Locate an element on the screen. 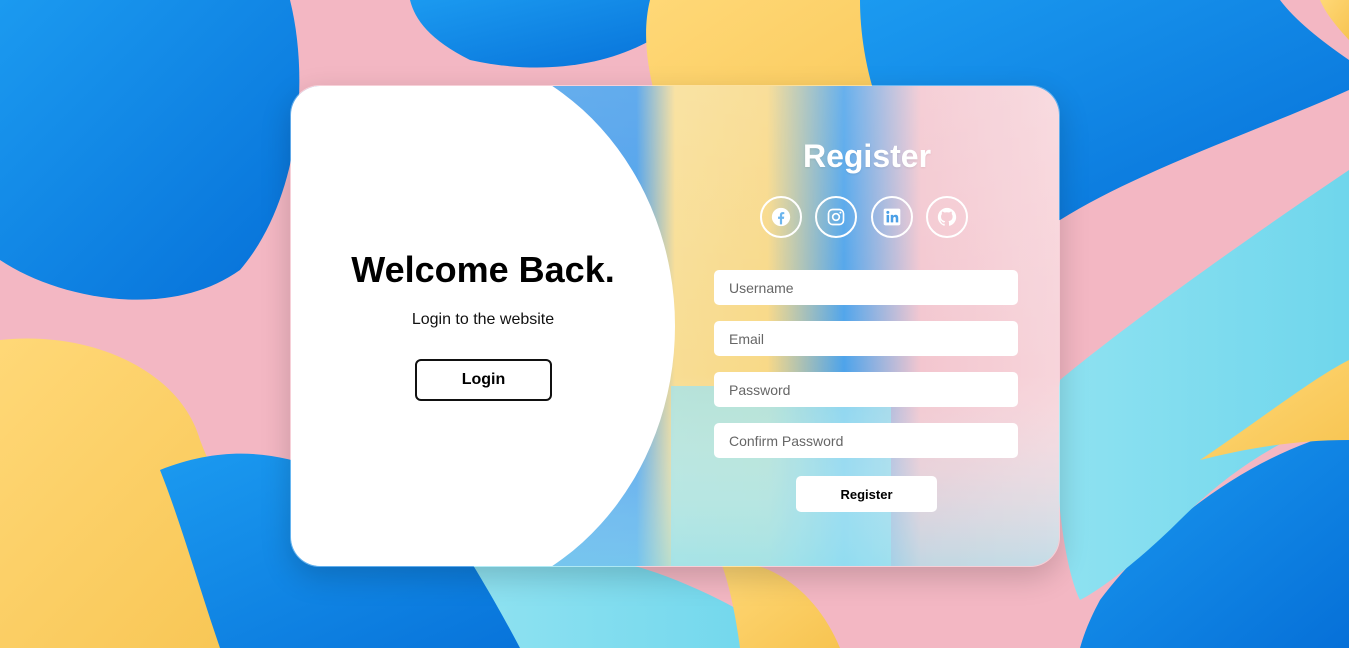  login-button: Login is located at coordinates (483, 380).